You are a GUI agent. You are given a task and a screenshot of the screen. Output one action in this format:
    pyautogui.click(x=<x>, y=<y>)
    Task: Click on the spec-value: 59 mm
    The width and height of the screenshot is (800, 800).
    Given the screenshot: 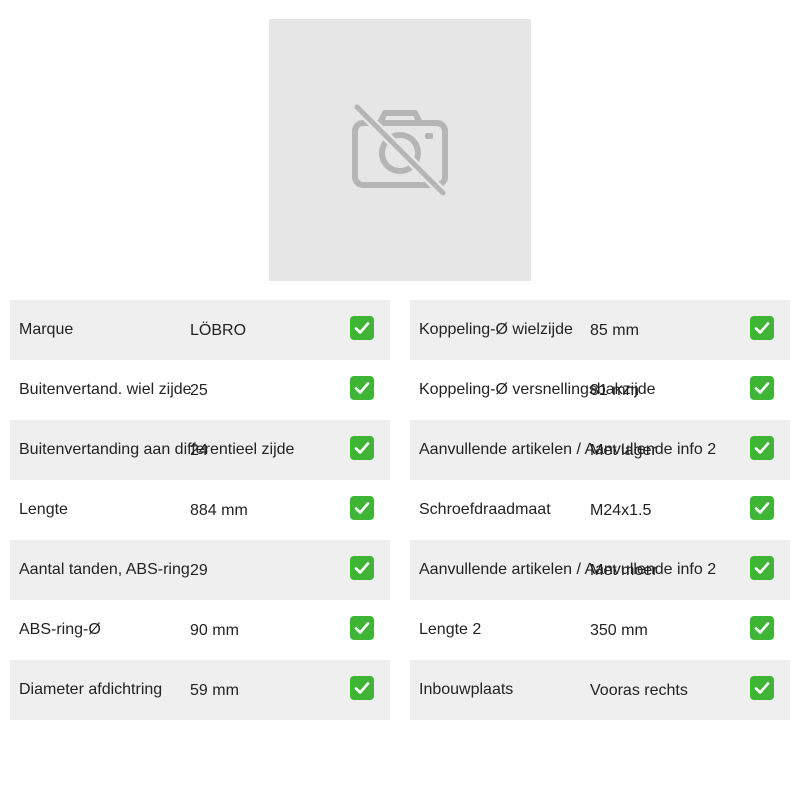 What is the action you would take?
    pyautogui.click(x=214, y=690)
    